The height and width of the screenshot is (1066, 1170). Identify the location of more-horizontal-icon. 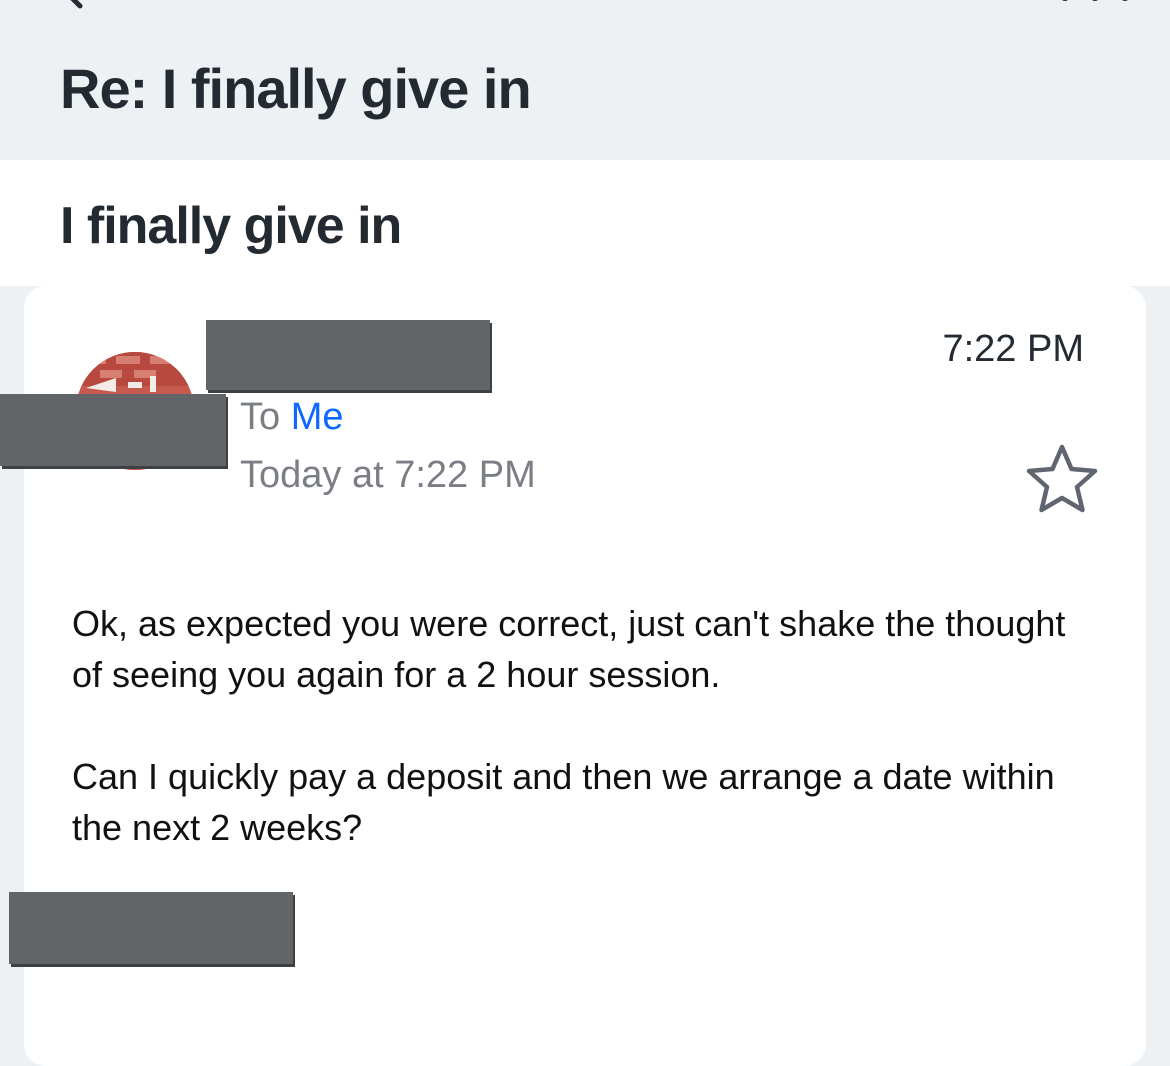
(1095, 3).